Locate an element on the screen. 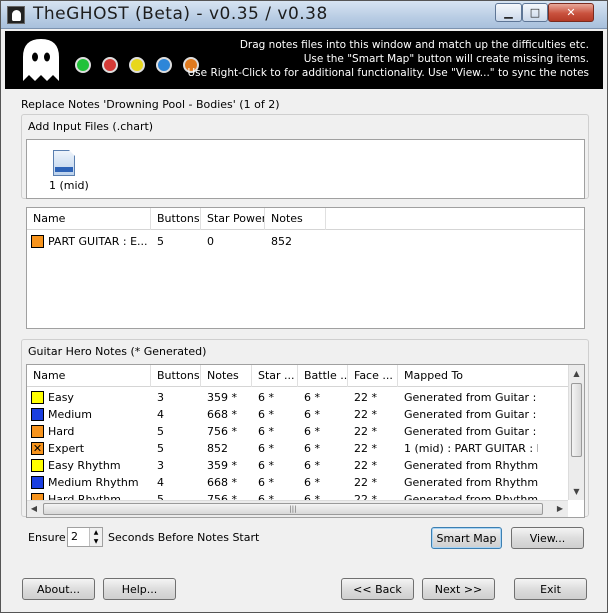  scroll-up-icon: ▲ is located at coordinates (576, 373).